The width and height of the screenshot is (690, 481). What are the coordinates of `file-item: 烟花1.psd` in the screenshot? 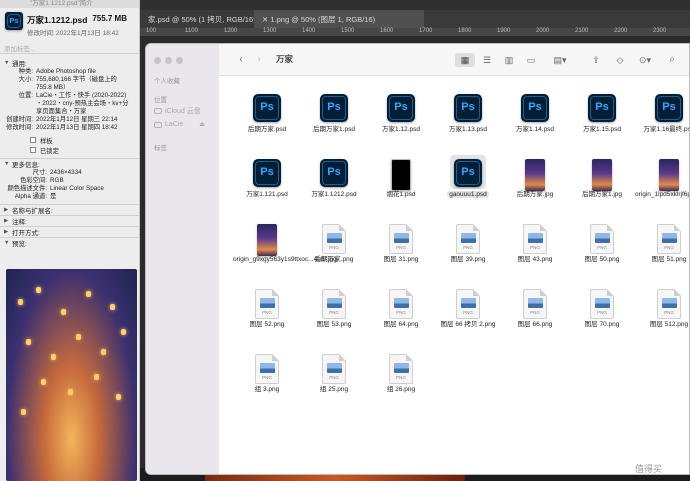 It's located at (401, 181).